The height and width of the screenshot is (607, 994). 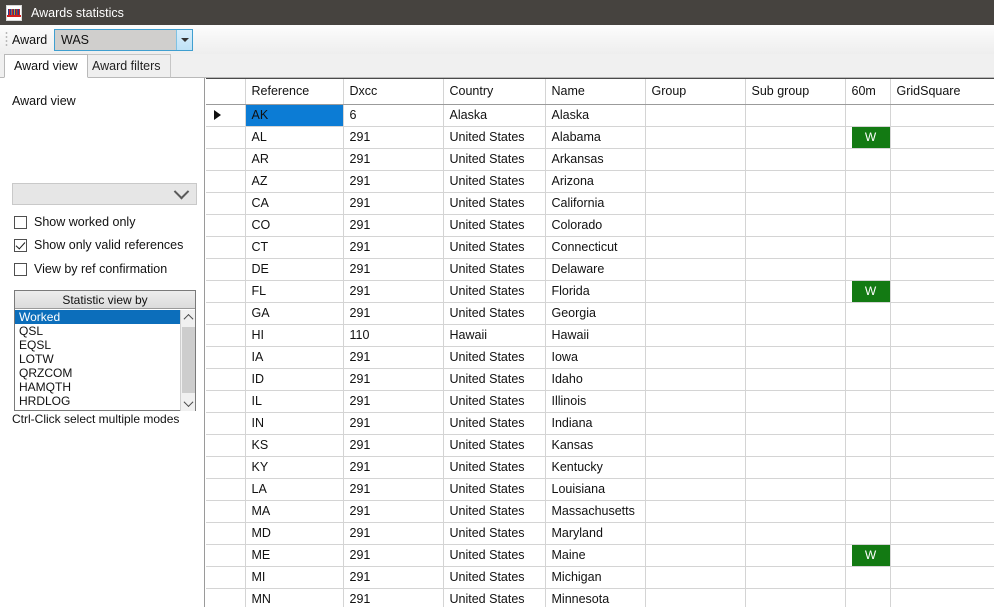 What do you see at coordinates (595, 92) in the screenshot?
I see `column-header-name: Name` at bounding box center [595, 92].